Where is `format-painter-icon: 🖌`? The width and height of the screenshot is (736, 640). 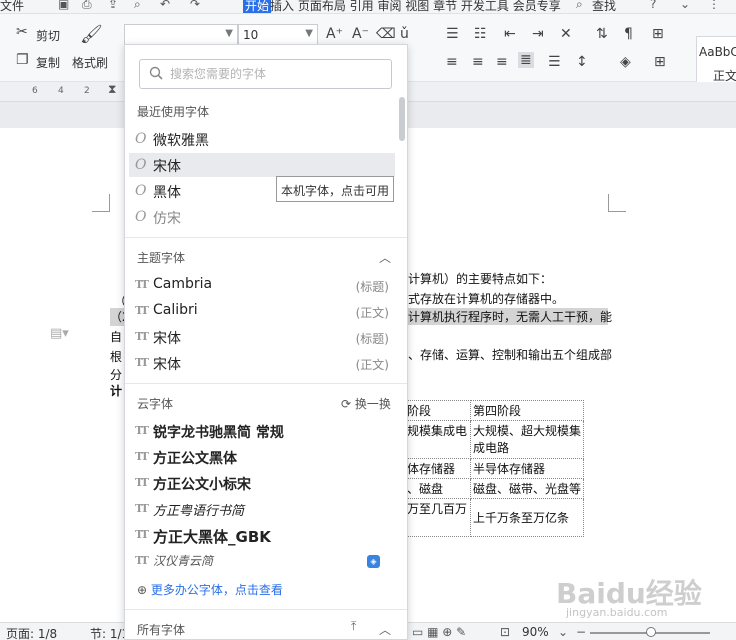 format-painter-icon: 🖌 is located at coordinates (91, 34).